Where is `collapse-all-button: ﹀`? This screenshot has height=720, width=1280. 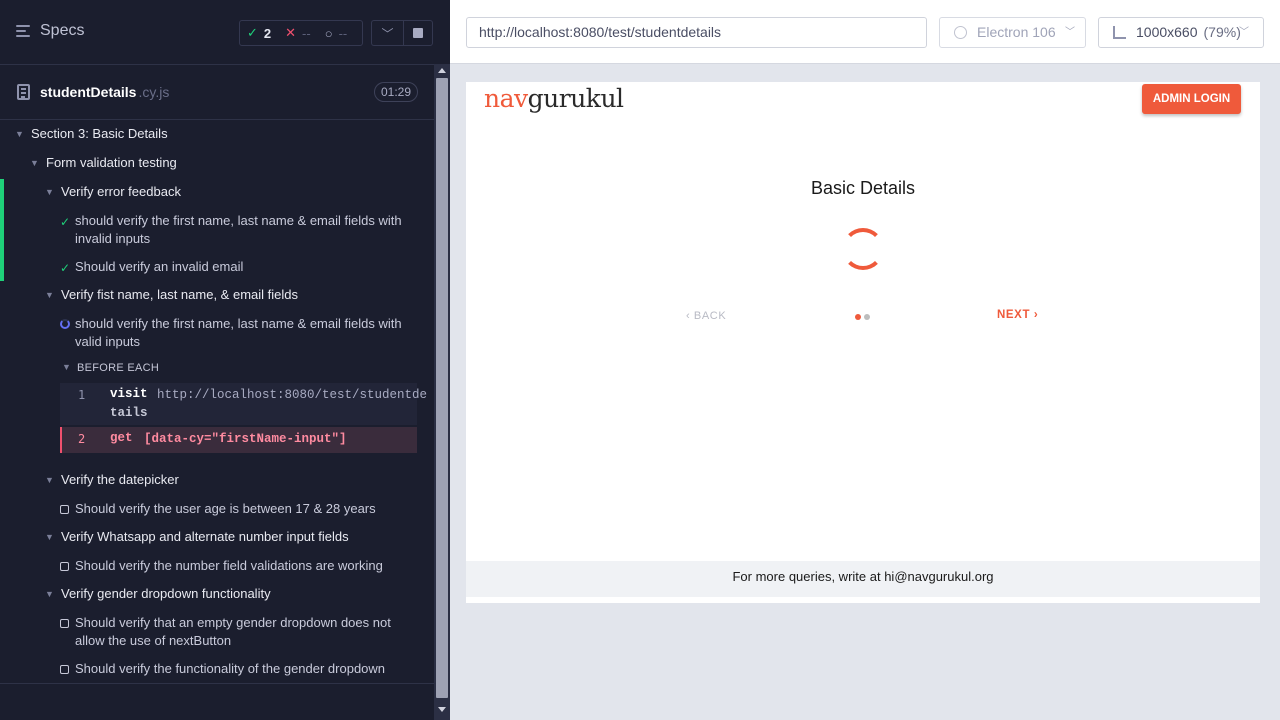 collapse-all-button: ﹀ is located at coordinates (387, 33).